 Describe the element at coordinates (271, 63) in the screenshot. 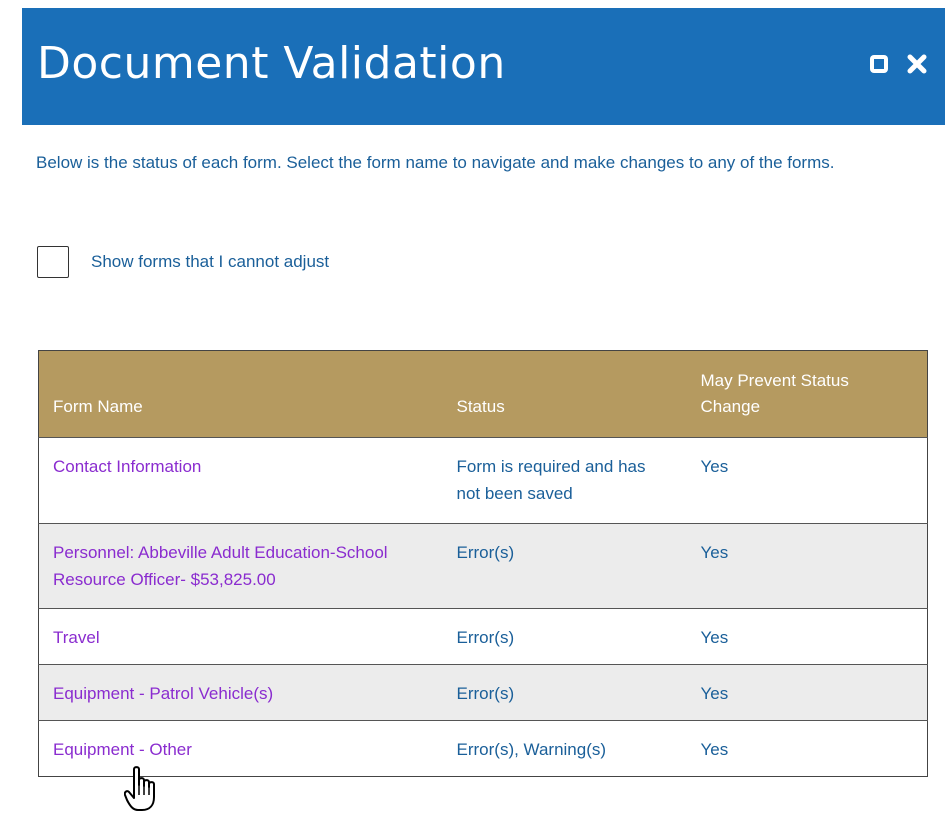

I see `dialog-title: Document Validation` at that location.